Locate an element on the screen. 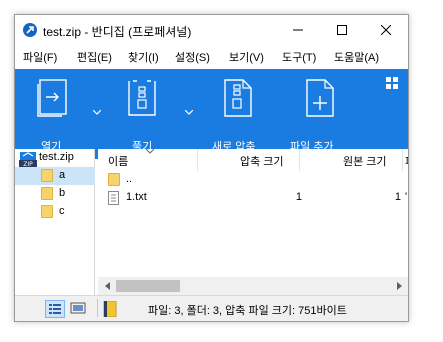 The height and width of the screenshot is (342, 443). folder-tree: ZIP test.zip a b c is located at coordinates (55, 222).